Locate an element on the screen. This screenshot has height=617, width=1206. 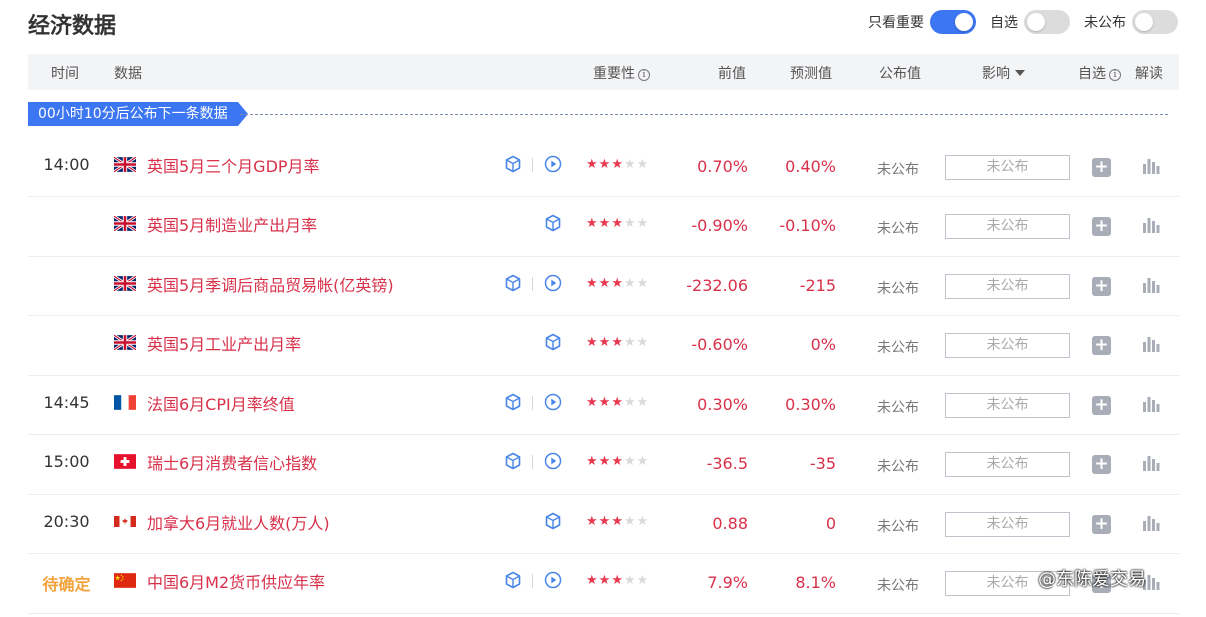
table-row: 待确定 中国6月M2货币供应年率 ★★★★★ 7.9% 8.1% 未公布 未公布 + is located at coordinates (603, 584).